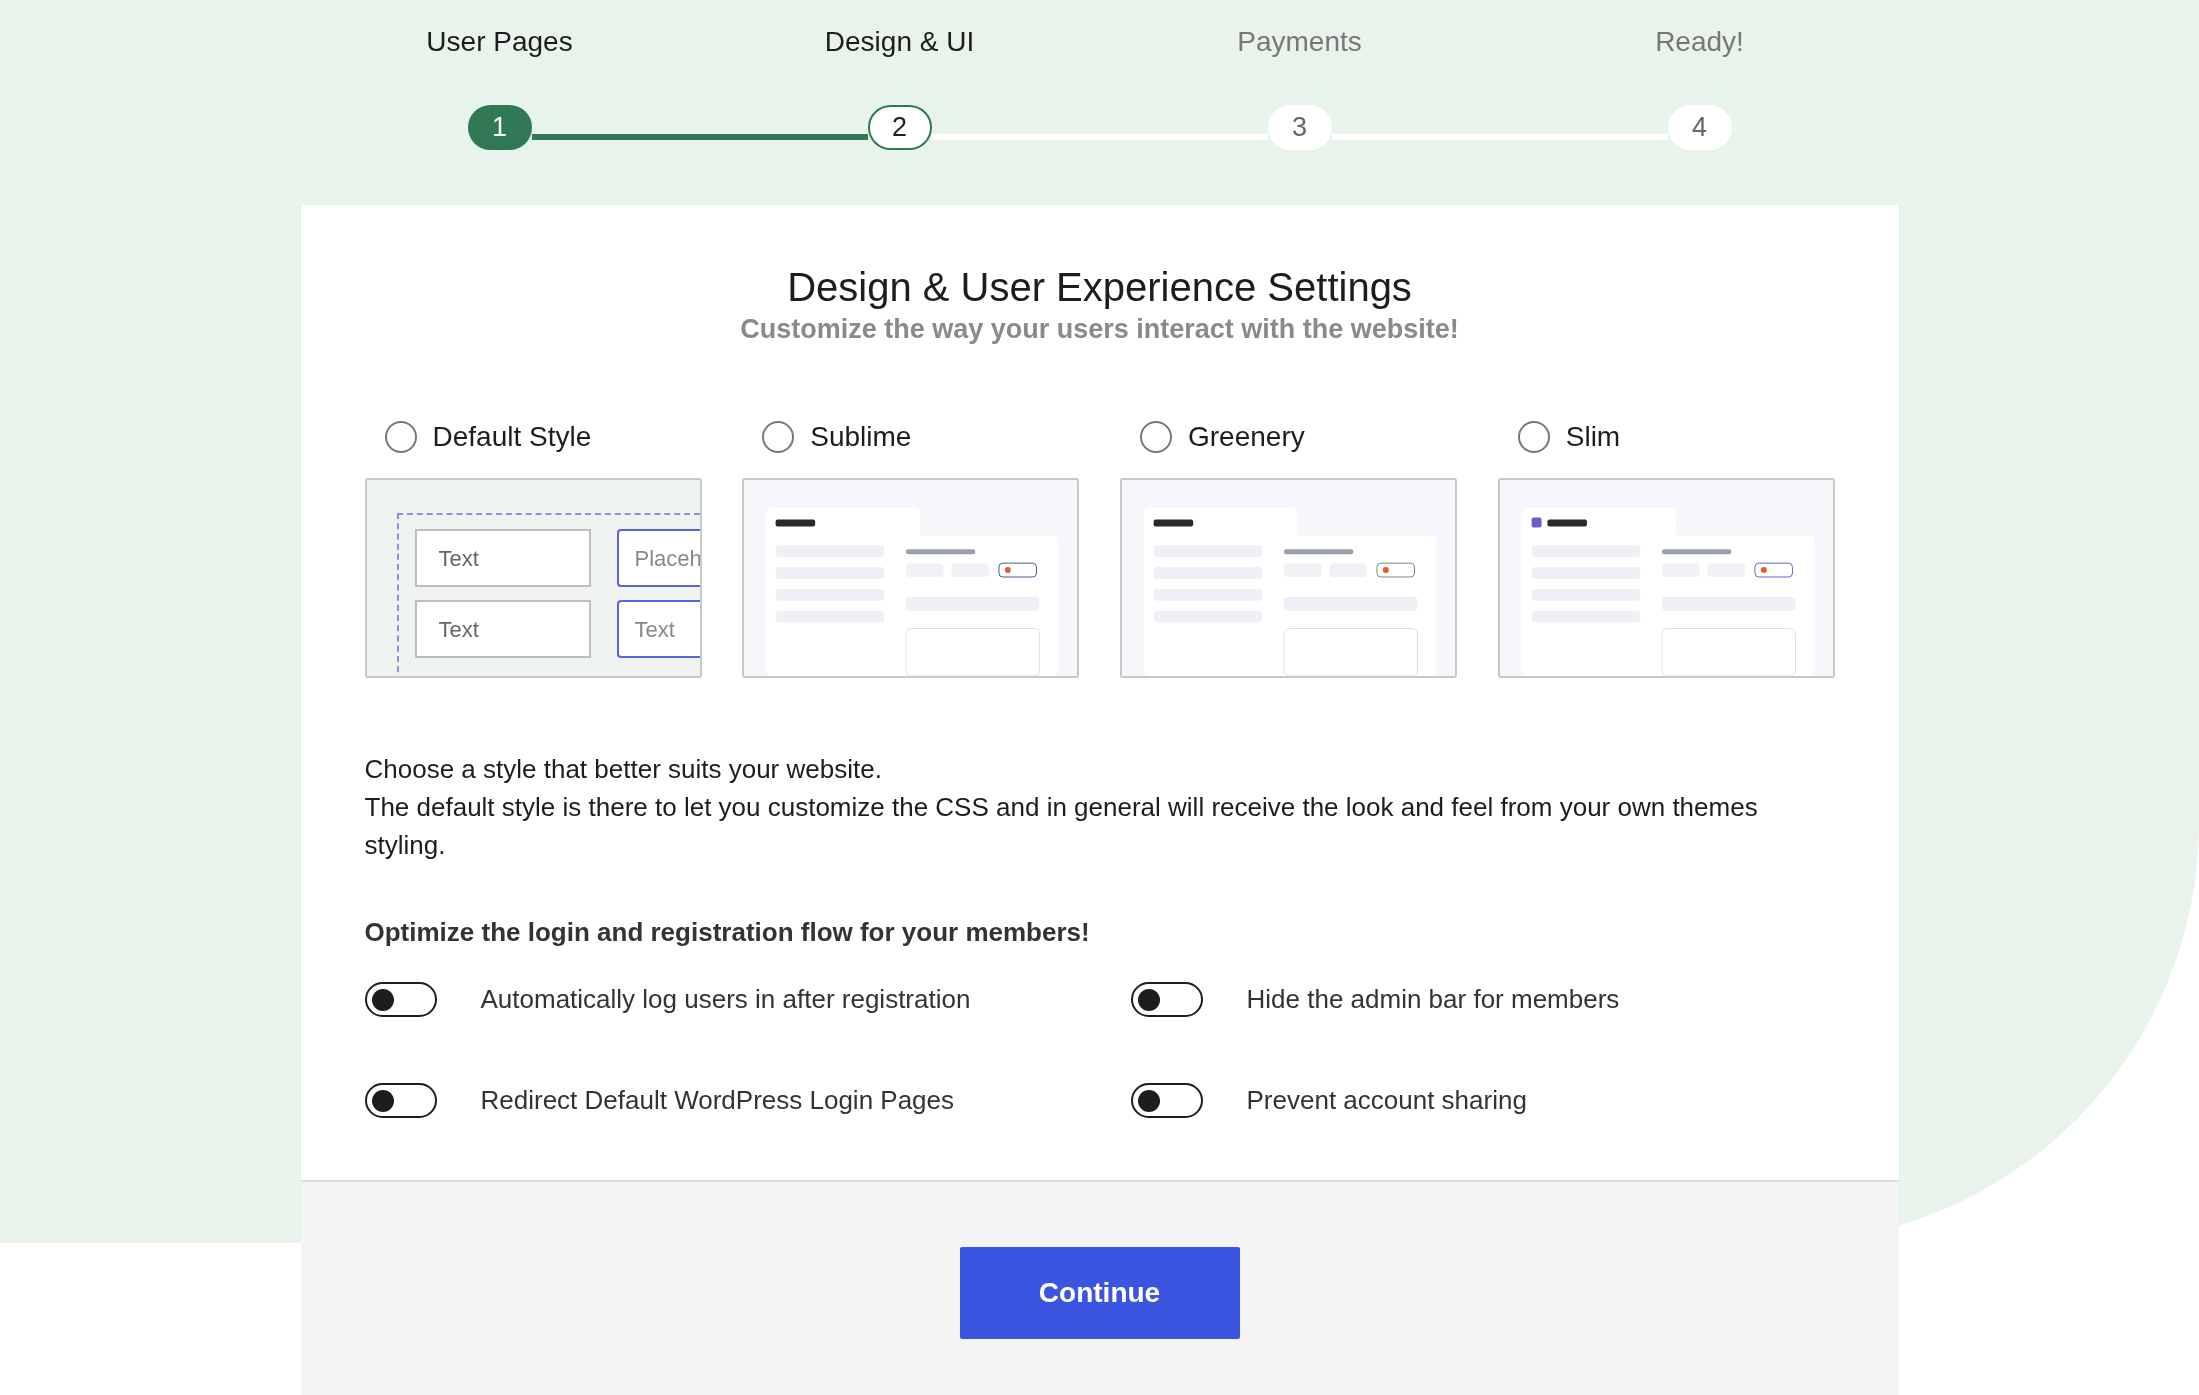 This screenshot has width=2199, height=1395. I want to click on step-label: Ready!, so click(1699, 42).